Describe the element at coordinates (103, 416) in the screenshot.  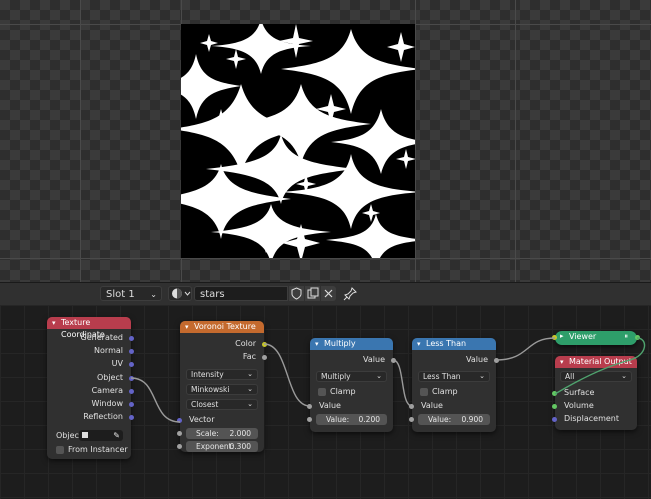
I see `output-label: Reflection` at that location.